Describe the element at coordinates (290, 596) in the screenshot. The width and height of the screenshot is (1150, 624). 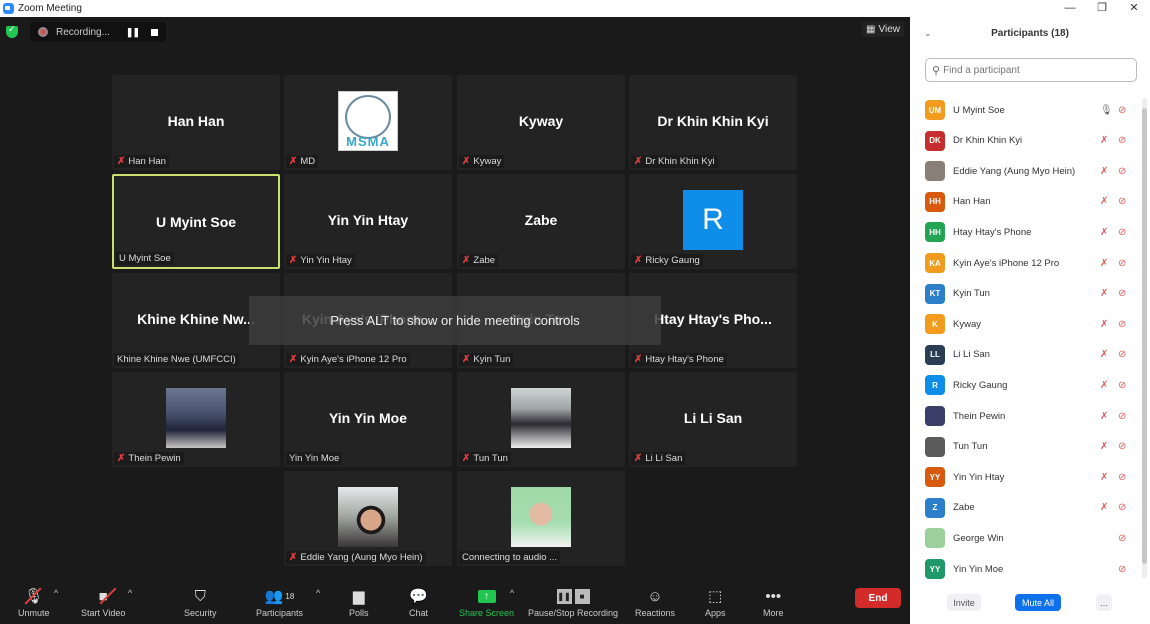
I see `participants-count: 18` at that location.